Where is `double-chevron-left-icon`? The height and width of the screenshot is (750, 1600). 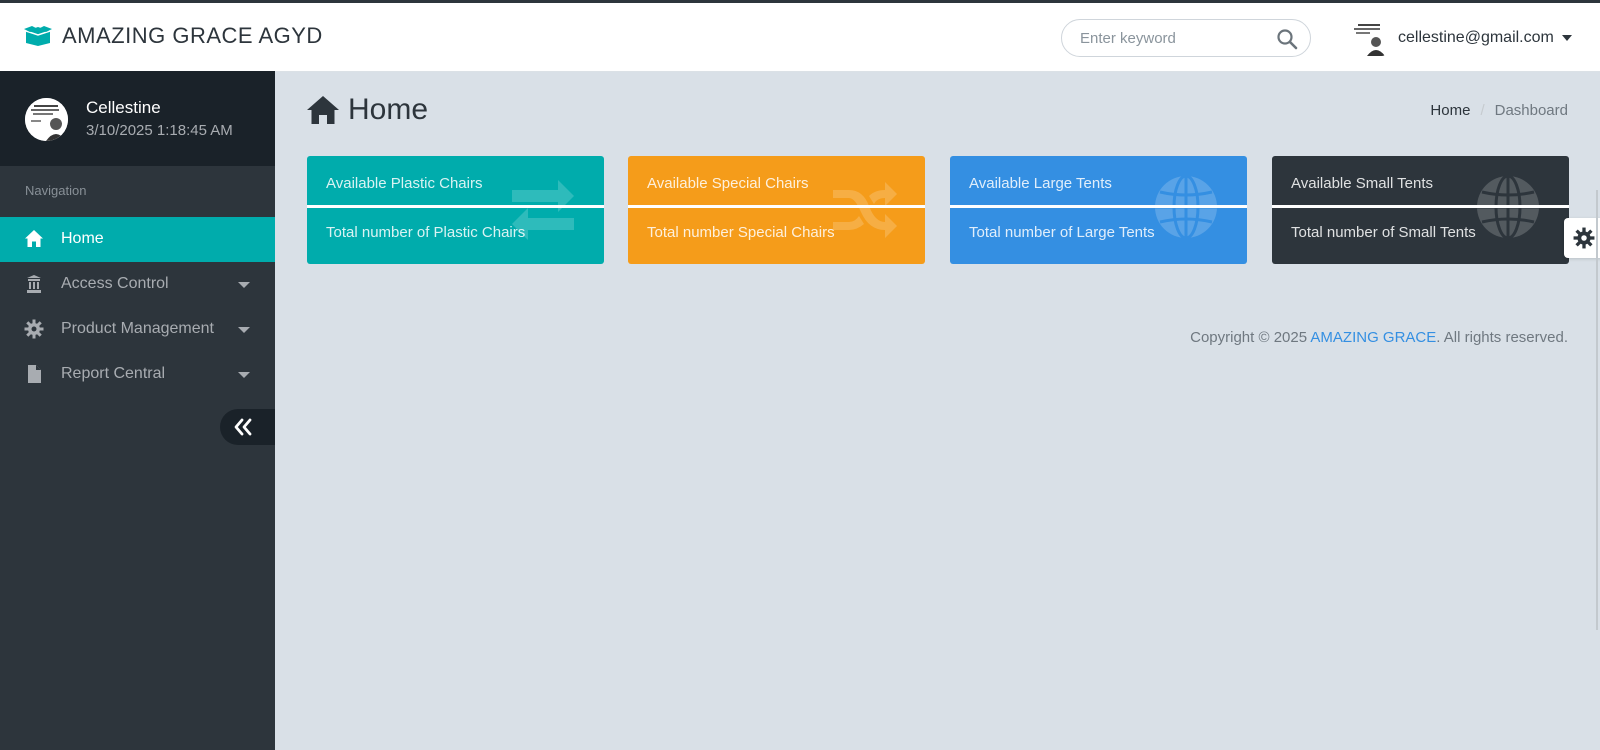 double-chevron-left-icon is located at coordinates (243, 427).